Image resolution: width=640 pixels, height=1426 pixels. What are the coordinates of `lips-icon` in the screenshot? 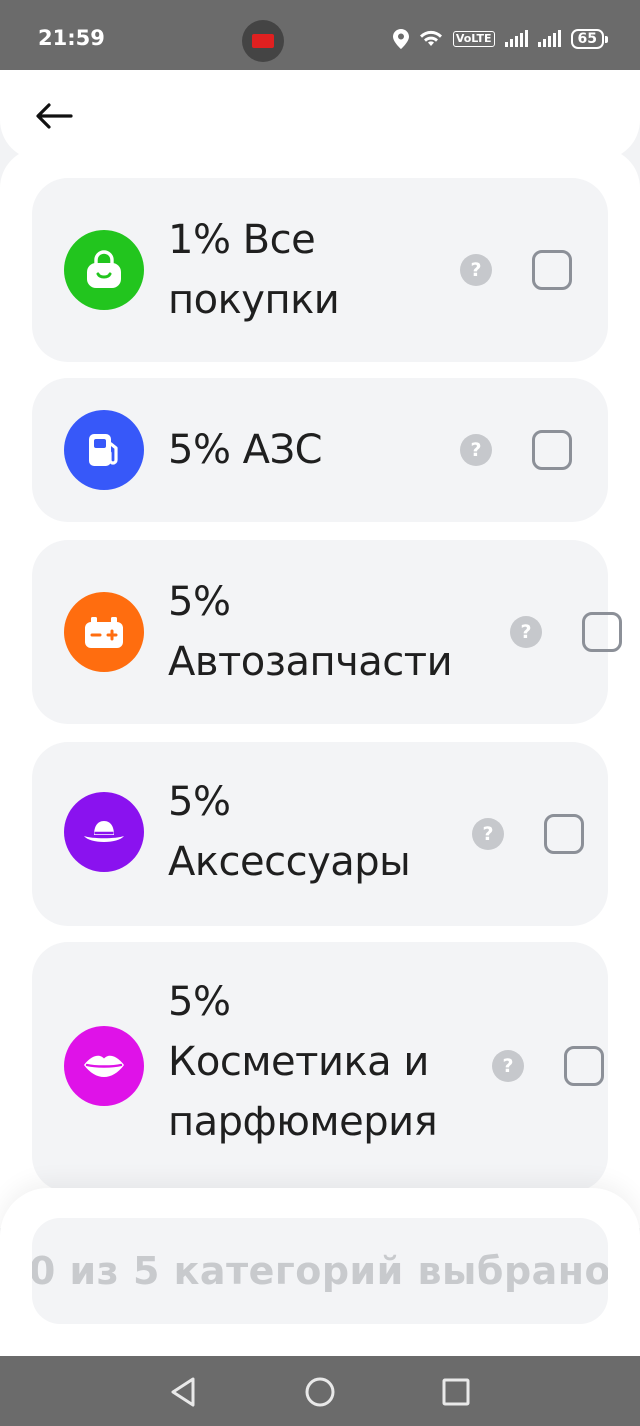 It's located at (104, 1066).